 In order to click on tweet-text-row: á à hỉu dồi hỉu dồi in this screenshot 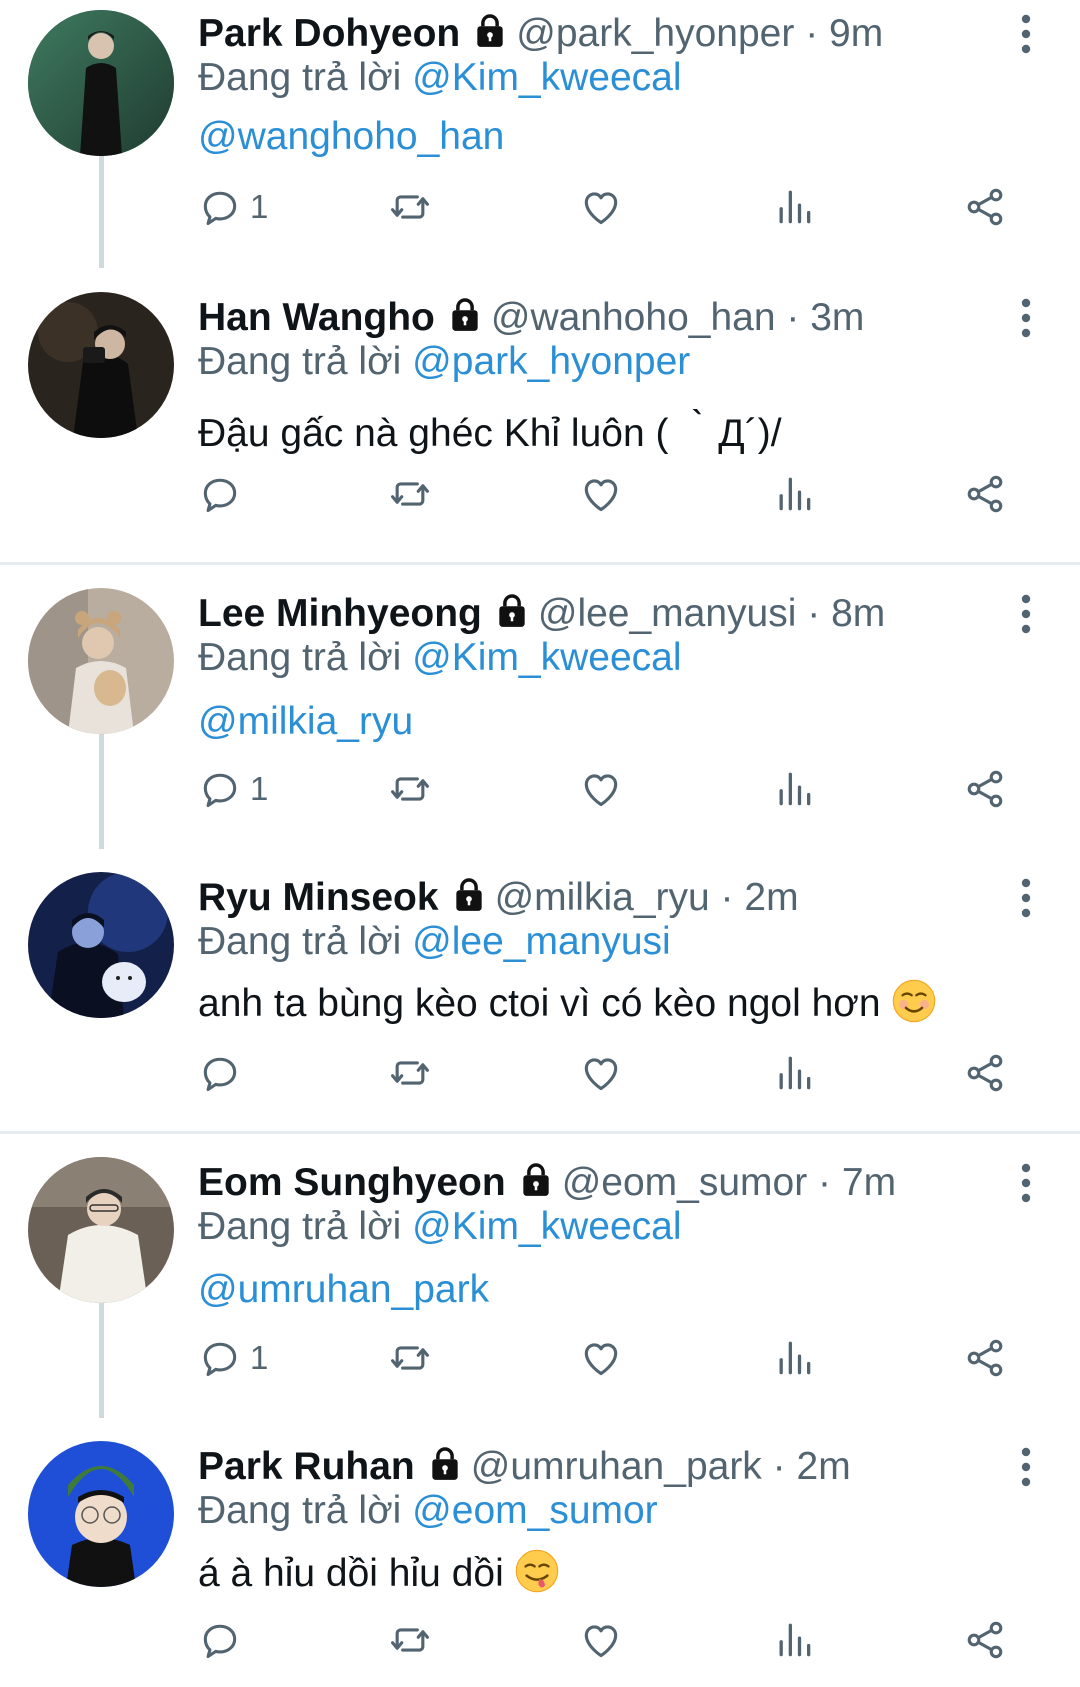, I will do `click(379, 1574)`.